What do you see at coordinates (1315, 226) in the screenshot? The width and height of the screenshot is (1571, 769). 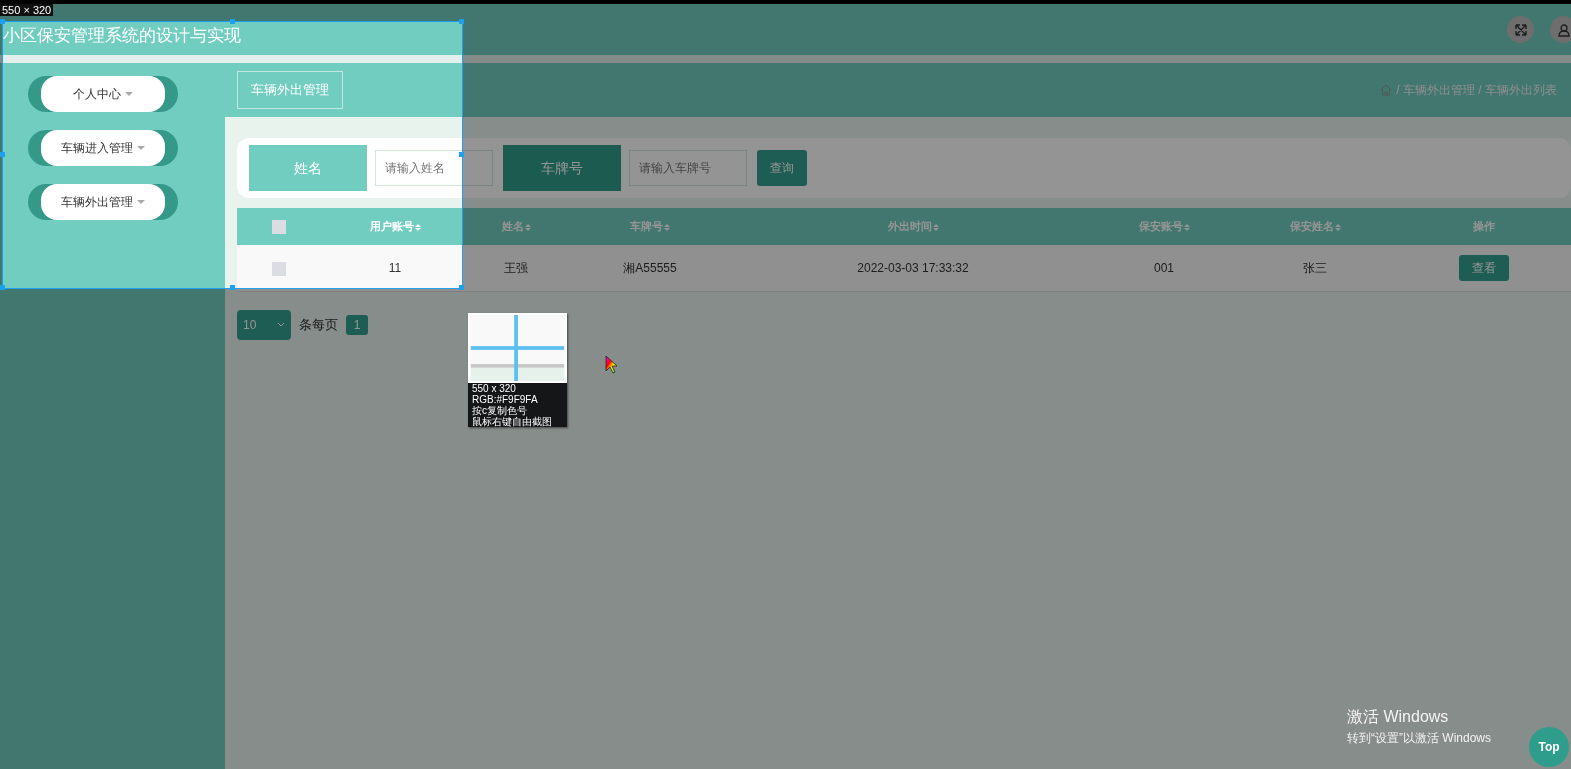 I see `column-header: 保安姓名` at bounding box center [1315, 226].